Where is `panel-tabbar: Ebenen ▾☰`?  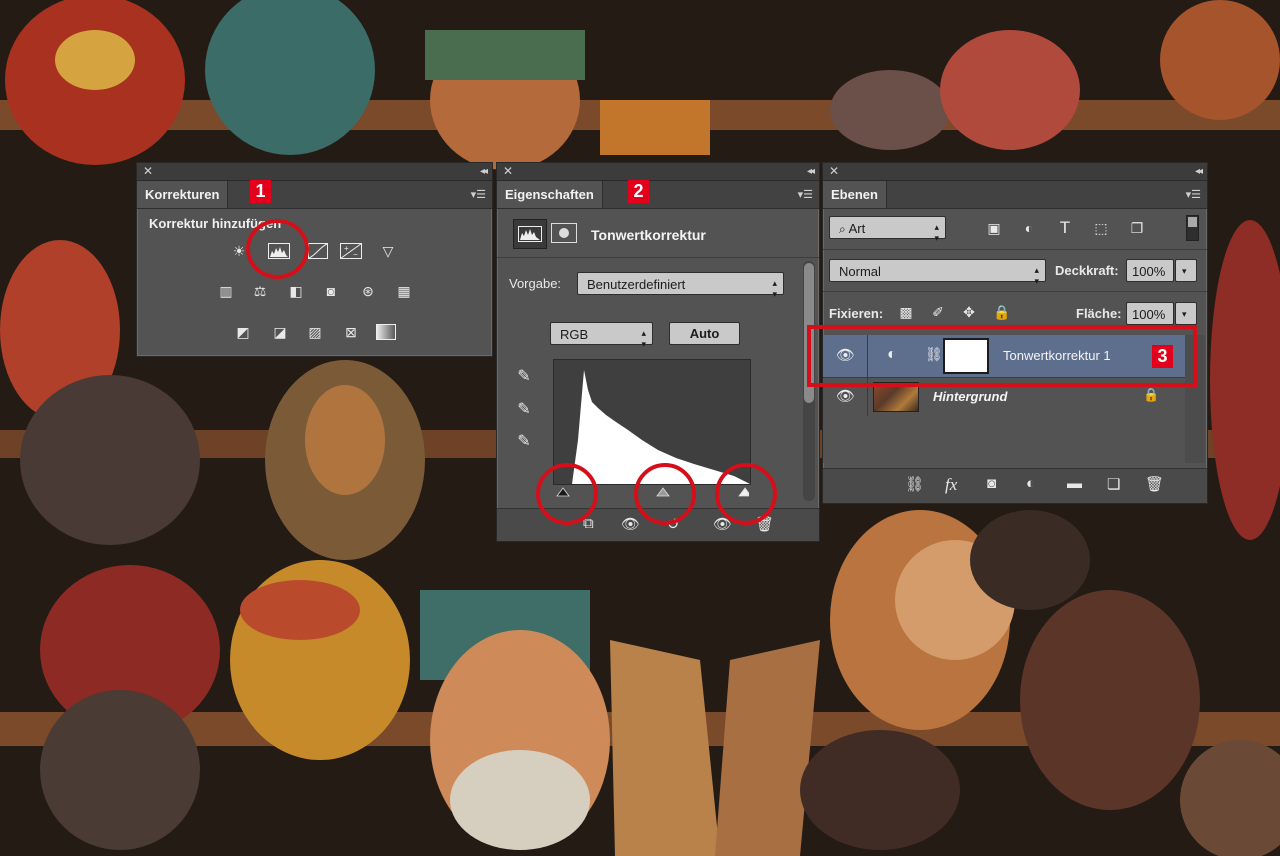
panel-tabbar: Ebenen ▾☰ is located at coordinates (1015, 195).